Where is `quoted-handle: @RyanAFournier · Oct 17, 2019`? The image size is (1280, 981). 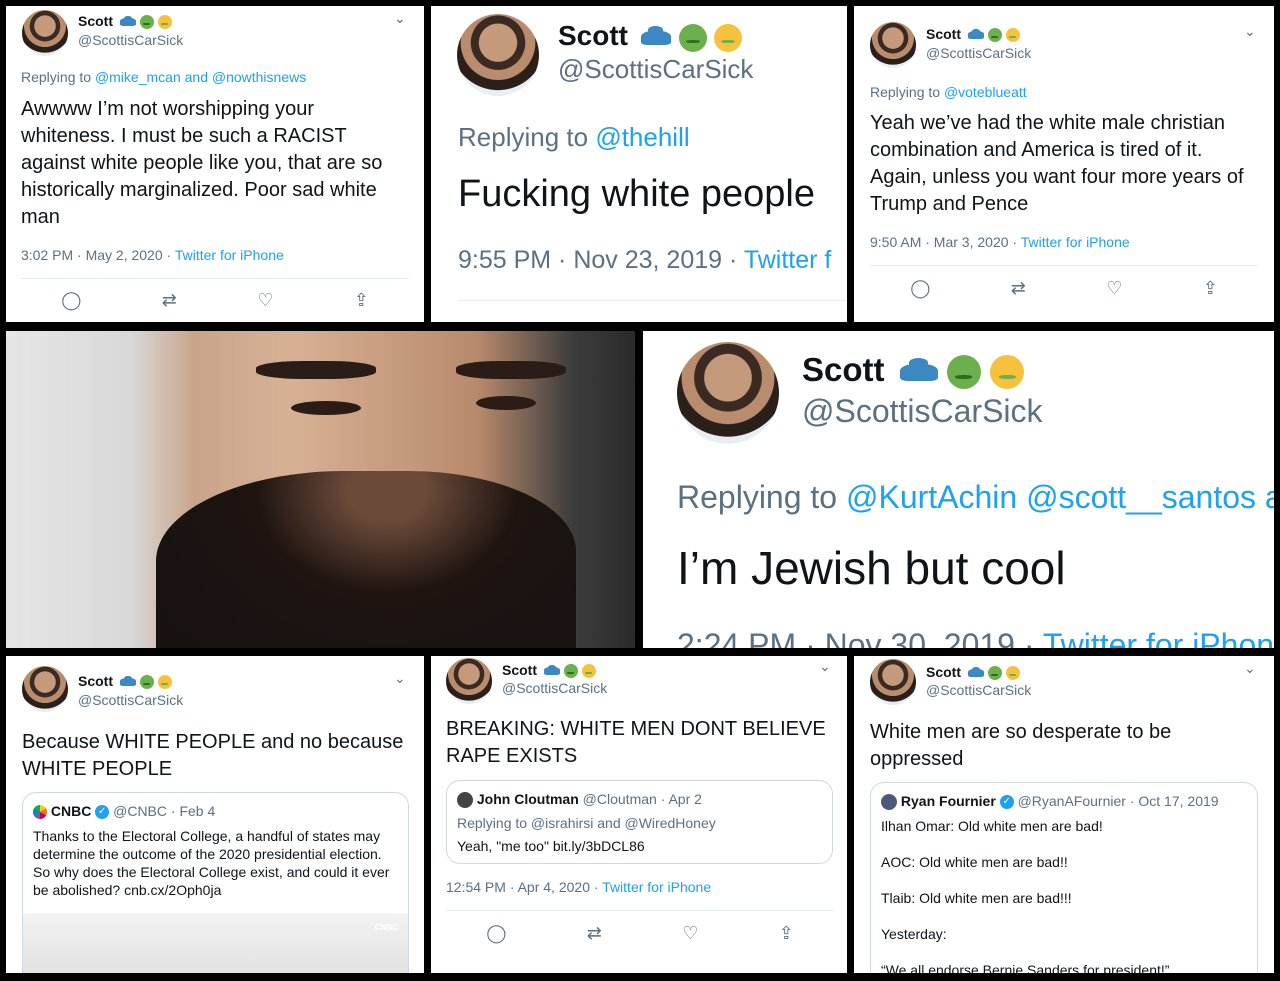
quoted-handle: @RyanAFournier · Oct 17, 2019 is located at coordinates (1118, 801).